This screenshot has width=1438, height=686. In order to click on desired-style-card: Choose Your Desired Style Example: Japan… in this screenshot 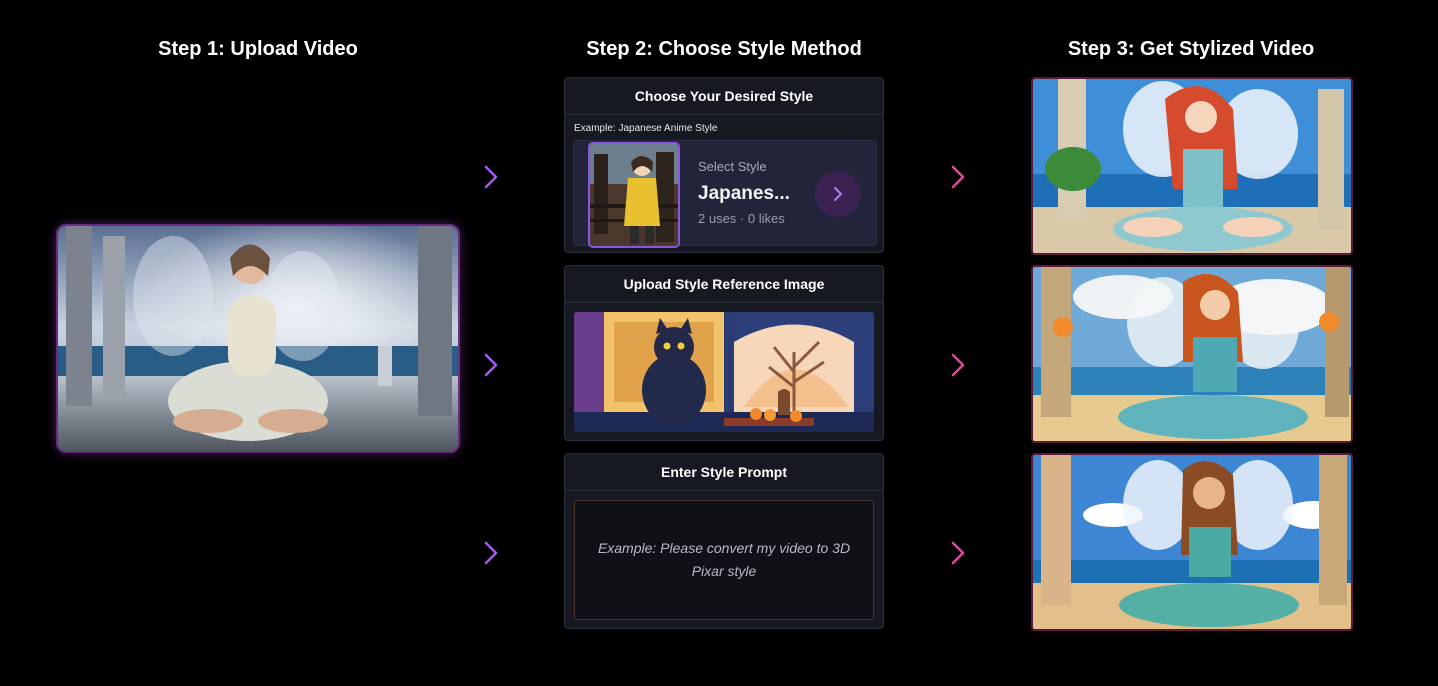, I will do `click(724, 165)`.